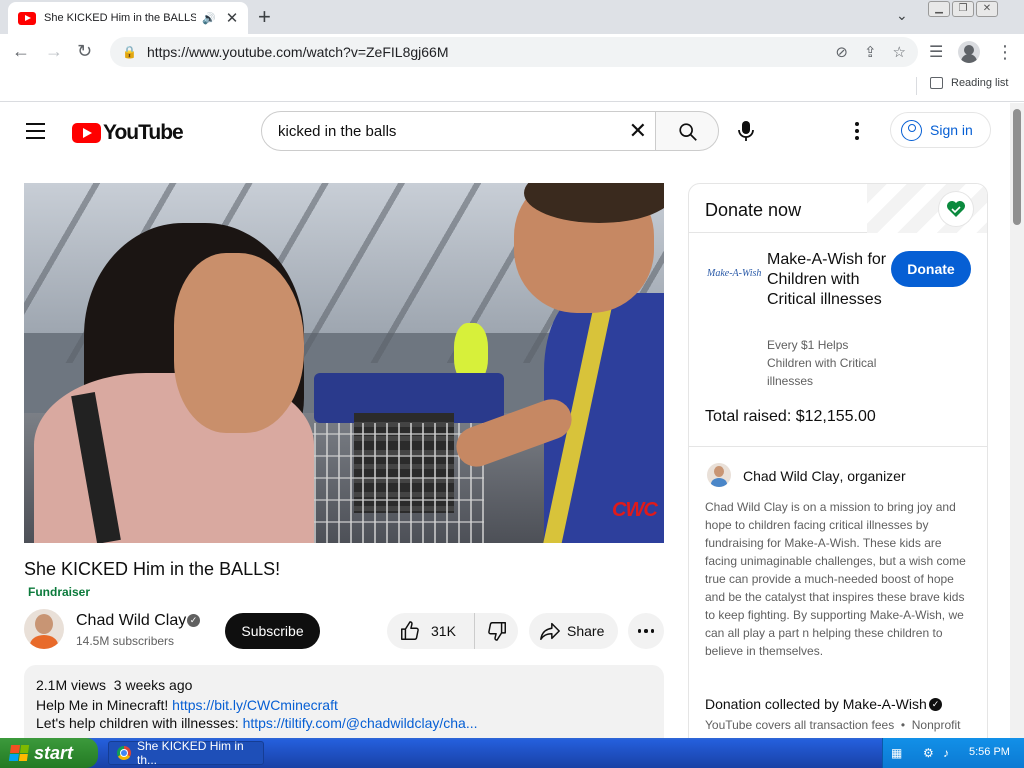 Image resolution: width=1024 pixels, height=768 pixels. What do you see at coordinates (946, 753) in the screenshot?
I see `volume-icon: ♪` at bounding box center [946, 753].